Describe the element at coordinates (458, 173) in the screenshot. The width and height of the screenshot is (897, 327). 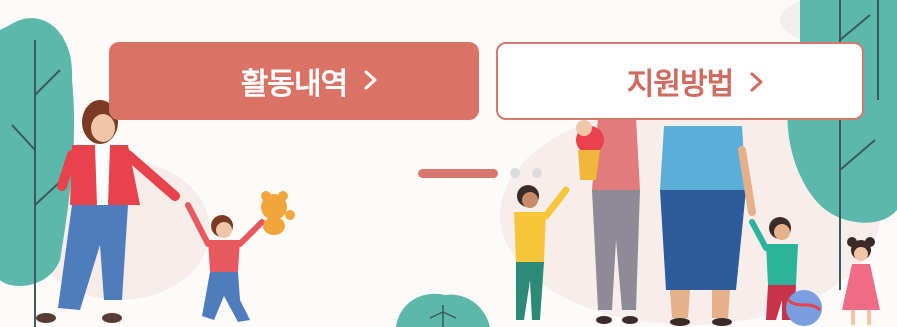
I see `pagination-dot-active` at that location.